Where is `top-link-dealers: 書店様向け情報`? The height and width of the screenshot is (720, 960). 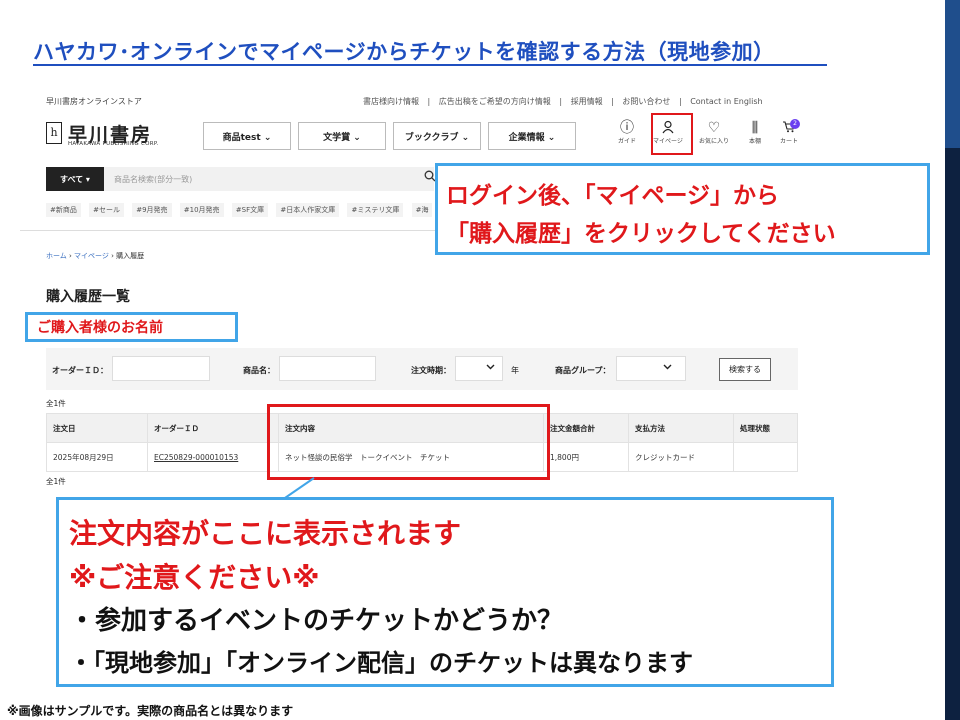
top-link-dealers: 書店様向け情報 is located at coordinates (391, 101).